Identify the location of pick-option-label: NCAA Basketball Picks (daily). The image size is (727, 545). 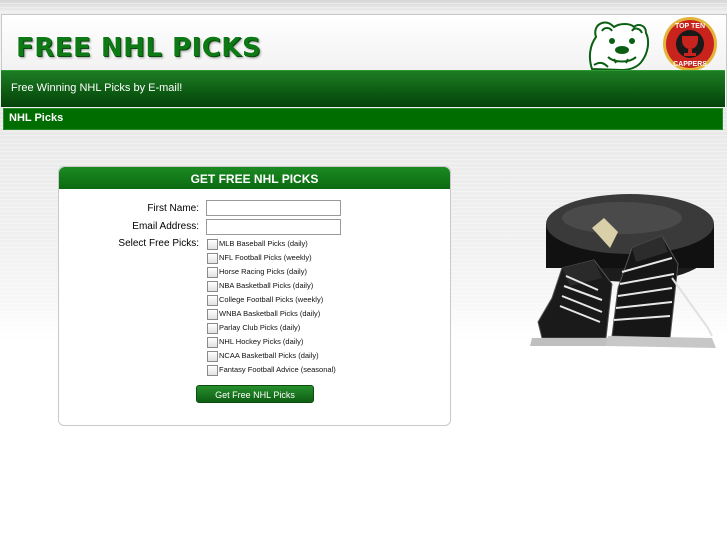
(269, 355).